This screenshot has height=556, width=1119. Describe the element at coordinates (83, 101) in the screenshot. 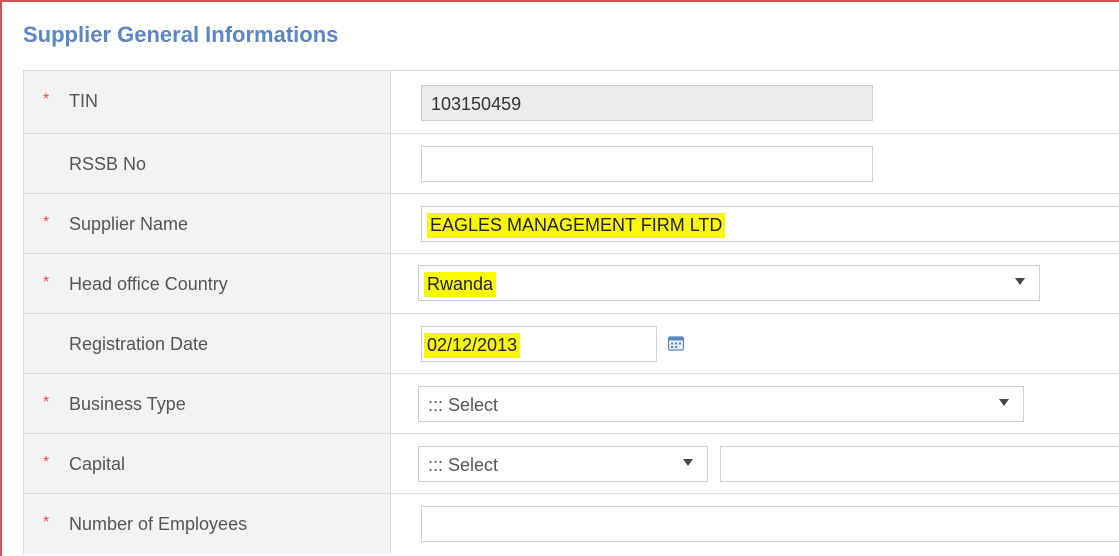

I see `tin-label: TIN` at that location.